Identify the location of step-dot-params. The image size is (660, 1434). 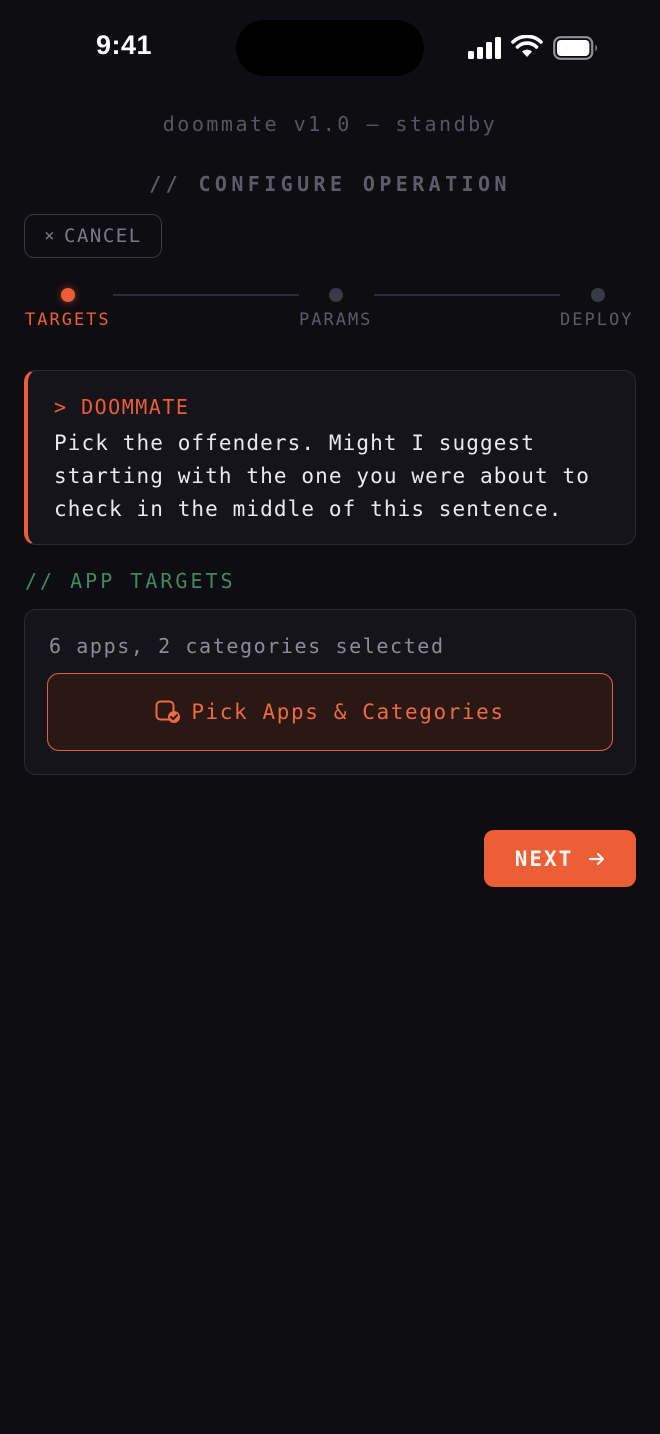
(336, 295).